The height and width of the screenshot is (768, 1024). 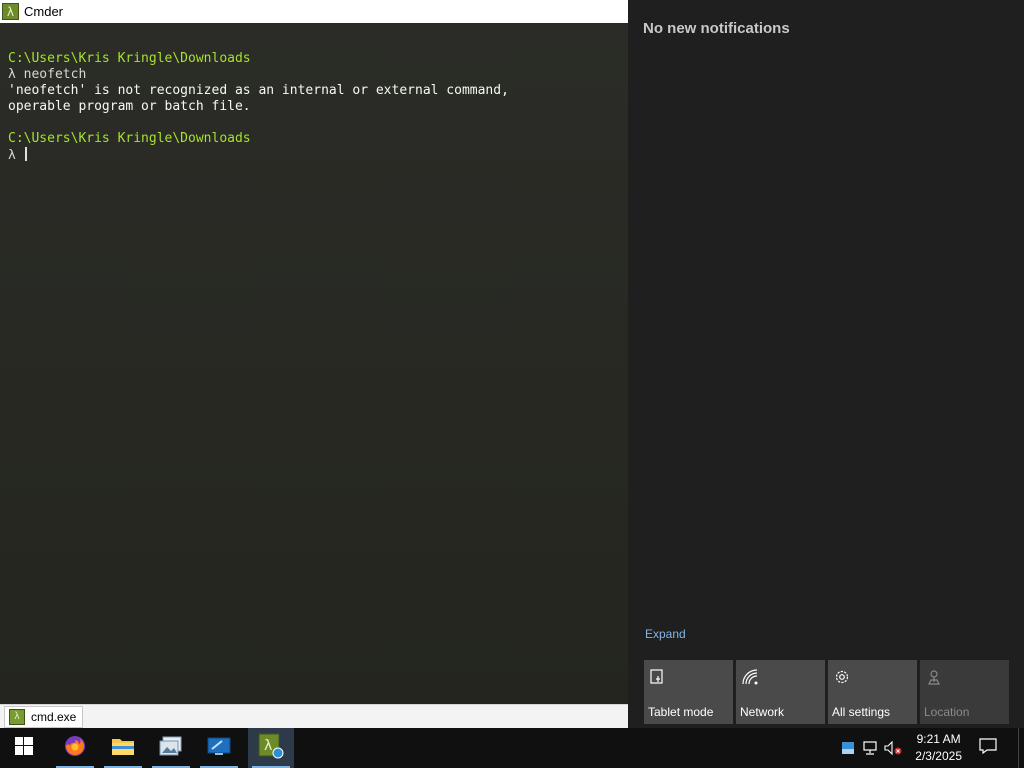 What do you see at coordinates (658, 677) in the screenshot?
I see `tablet-mode-icon` at bounding box center [658, 677].